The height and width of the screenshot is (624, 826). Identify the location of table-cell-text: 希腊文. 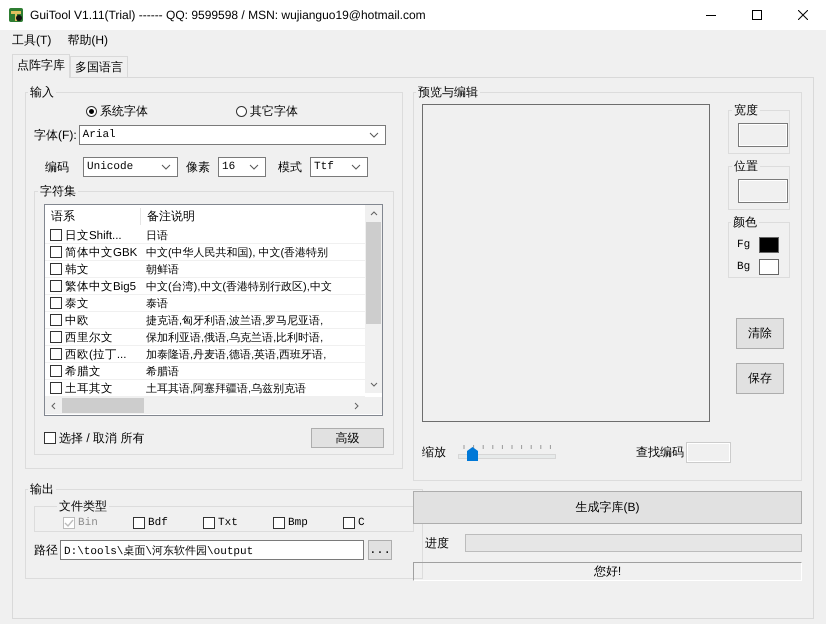
(83, 371).